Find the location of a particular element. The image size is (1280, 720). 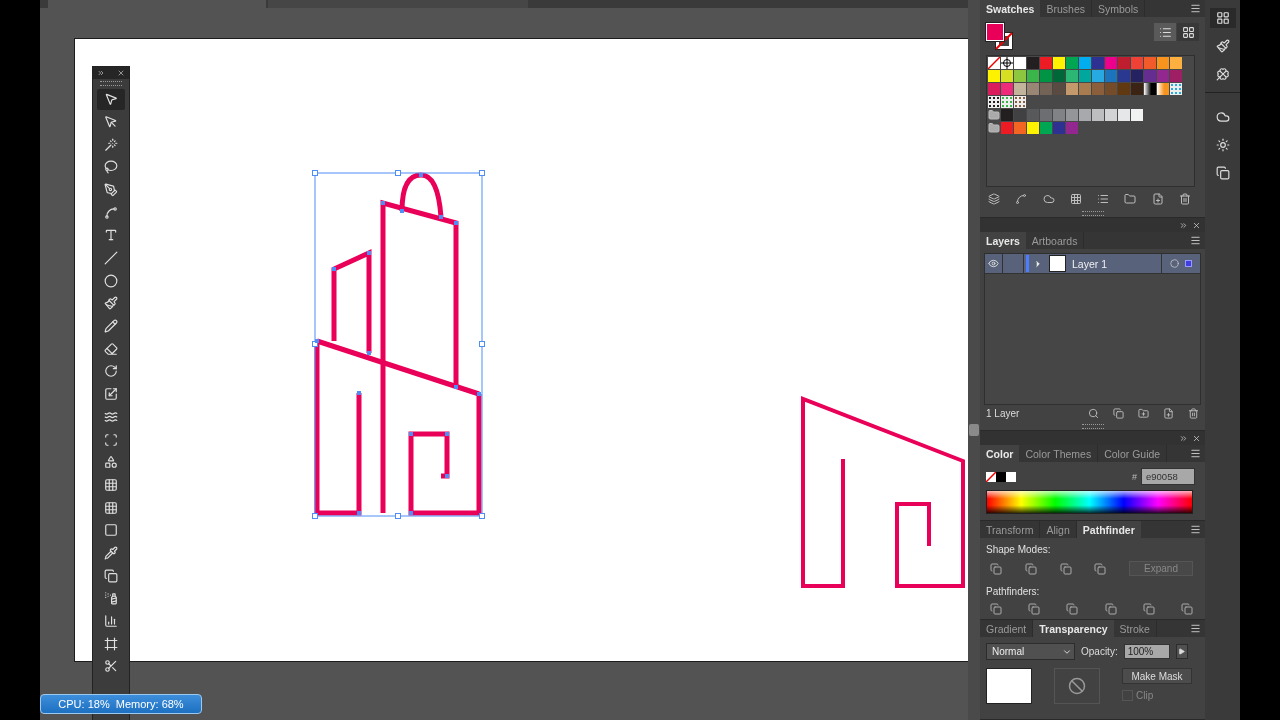

grid-icon is located at coordinates (1075, 199).